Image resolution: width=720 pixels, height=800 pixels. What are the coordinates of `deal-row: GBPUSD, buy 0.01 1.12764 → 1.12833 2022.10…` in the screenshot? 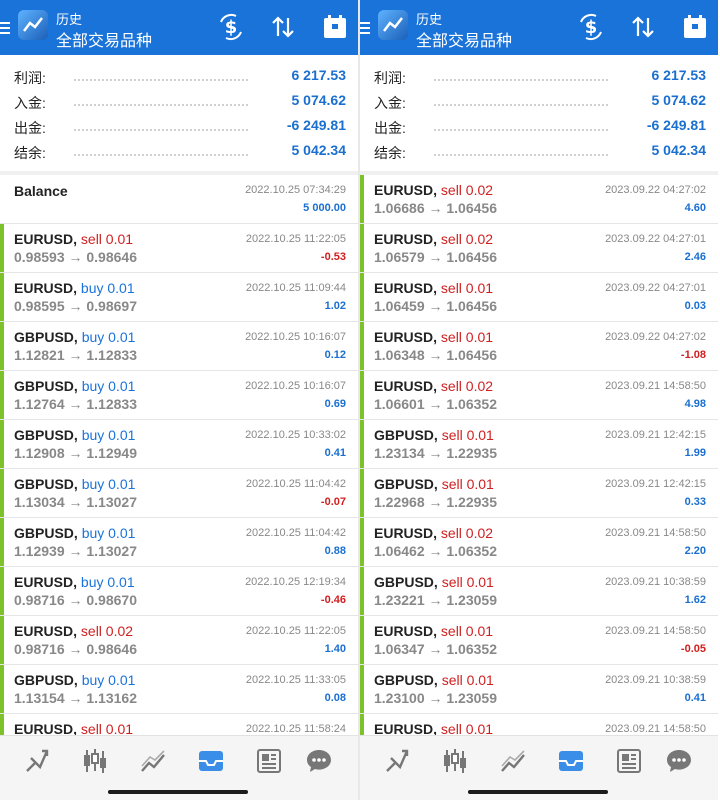 It's located at (179, 395).